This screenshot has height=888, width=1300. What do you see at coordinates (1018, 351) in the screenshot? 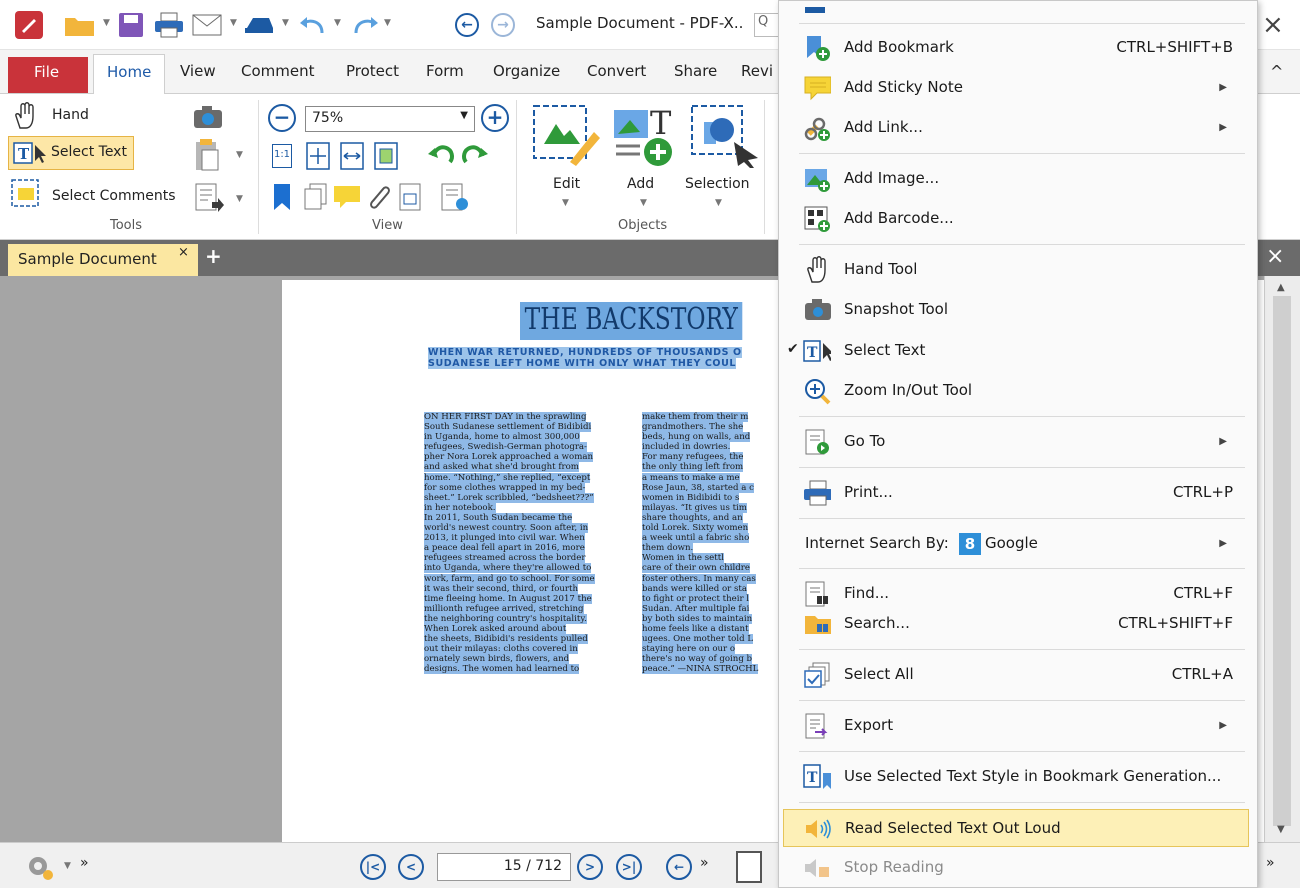
I see `menu-item-select-text: ✔ T Select Text` at bounding box center [1018, 351].